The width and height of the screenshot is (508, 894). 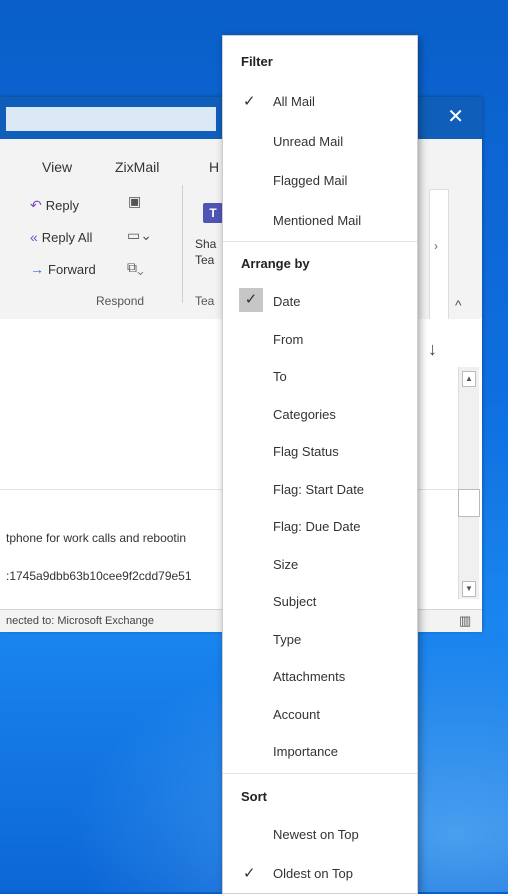 What do you see at coordinates (296, 714) in the screenshot?
I see `menu-item-label: Account` at bounding box center [296, 714].